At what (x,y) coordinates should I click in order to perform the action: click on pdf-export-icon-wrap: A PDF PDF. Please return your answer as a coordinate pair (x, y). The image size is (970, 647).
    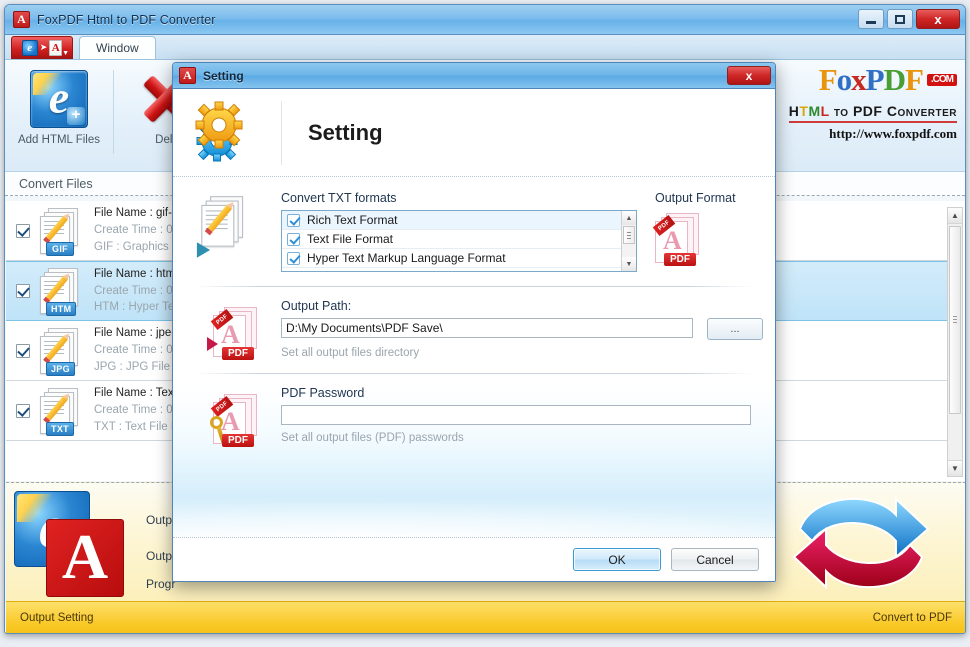
    Looking at the image, I should click on (236, 329).